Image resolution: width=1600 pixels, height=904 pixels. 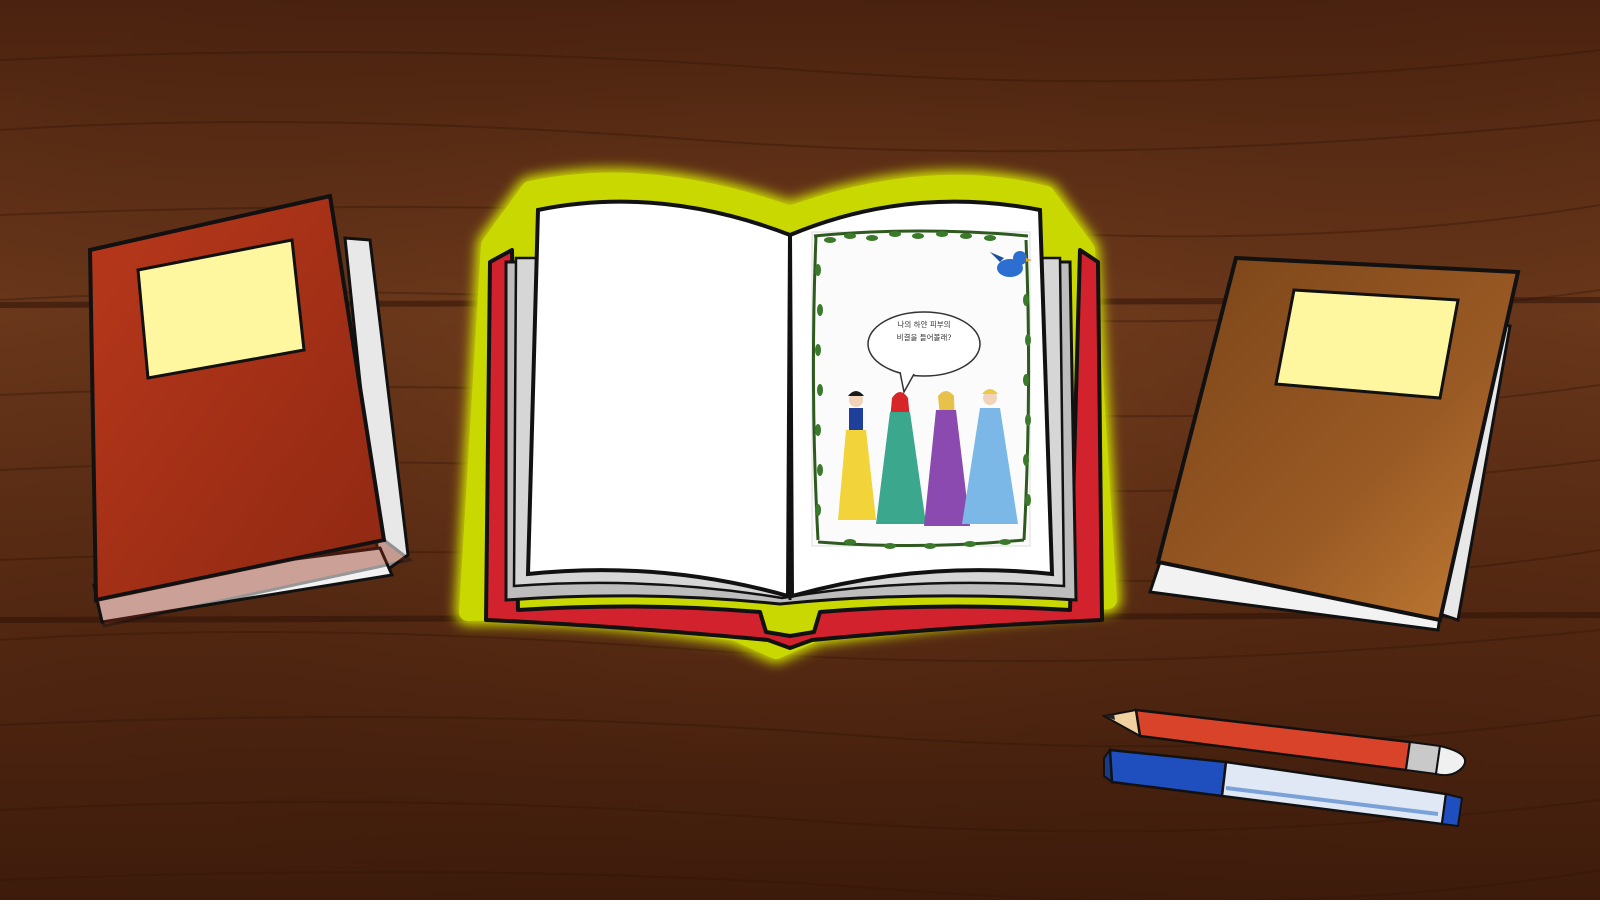 What do you see at coordinates (250, 410) in the screenshot?
I see `left-closed-book` at bounding box center [250, 410].